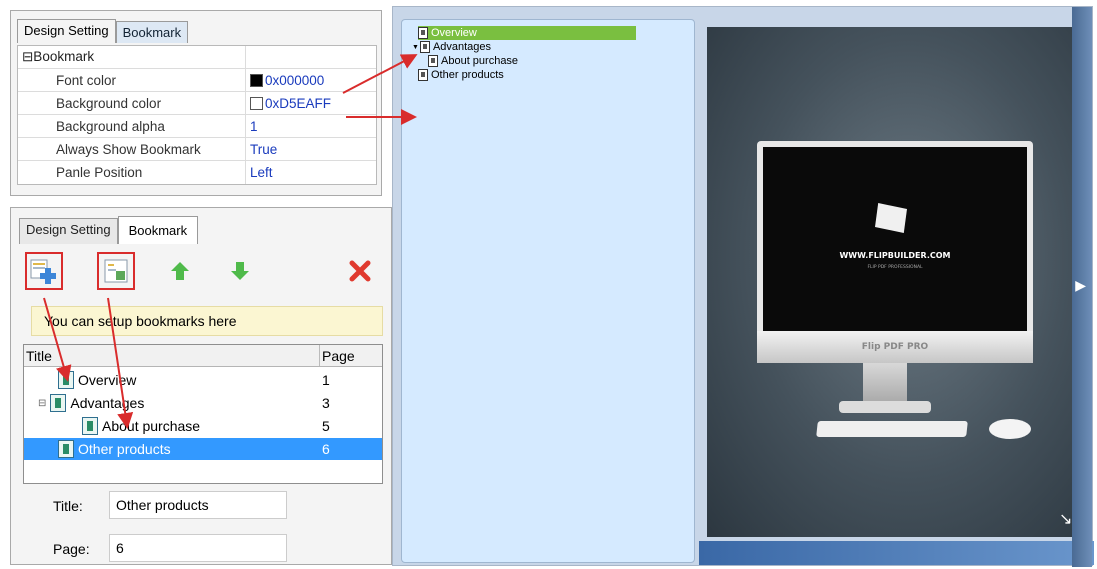 This screenshot has height=569, width=1097. What do you see at coordinates (132, 126) in the screenshot?
I see `property-name: Background alpha` at bounding box center [132, 126].